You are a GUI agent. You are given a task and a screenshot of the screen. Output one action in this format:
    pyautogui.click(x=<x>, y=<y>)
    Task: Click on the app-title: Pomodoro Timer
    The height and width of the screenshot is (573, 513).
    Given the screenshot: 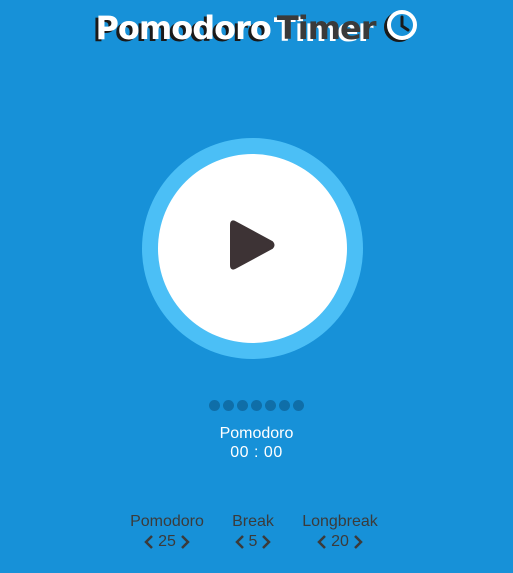 What is the action you would take?
    pyautogui.click(x=256, y=30)
    